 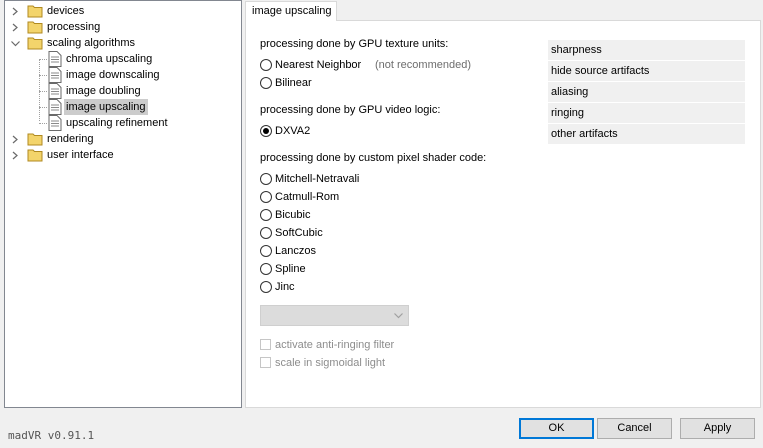 I want to click on cancel-button: Cancel, so click(x=634, y=428).